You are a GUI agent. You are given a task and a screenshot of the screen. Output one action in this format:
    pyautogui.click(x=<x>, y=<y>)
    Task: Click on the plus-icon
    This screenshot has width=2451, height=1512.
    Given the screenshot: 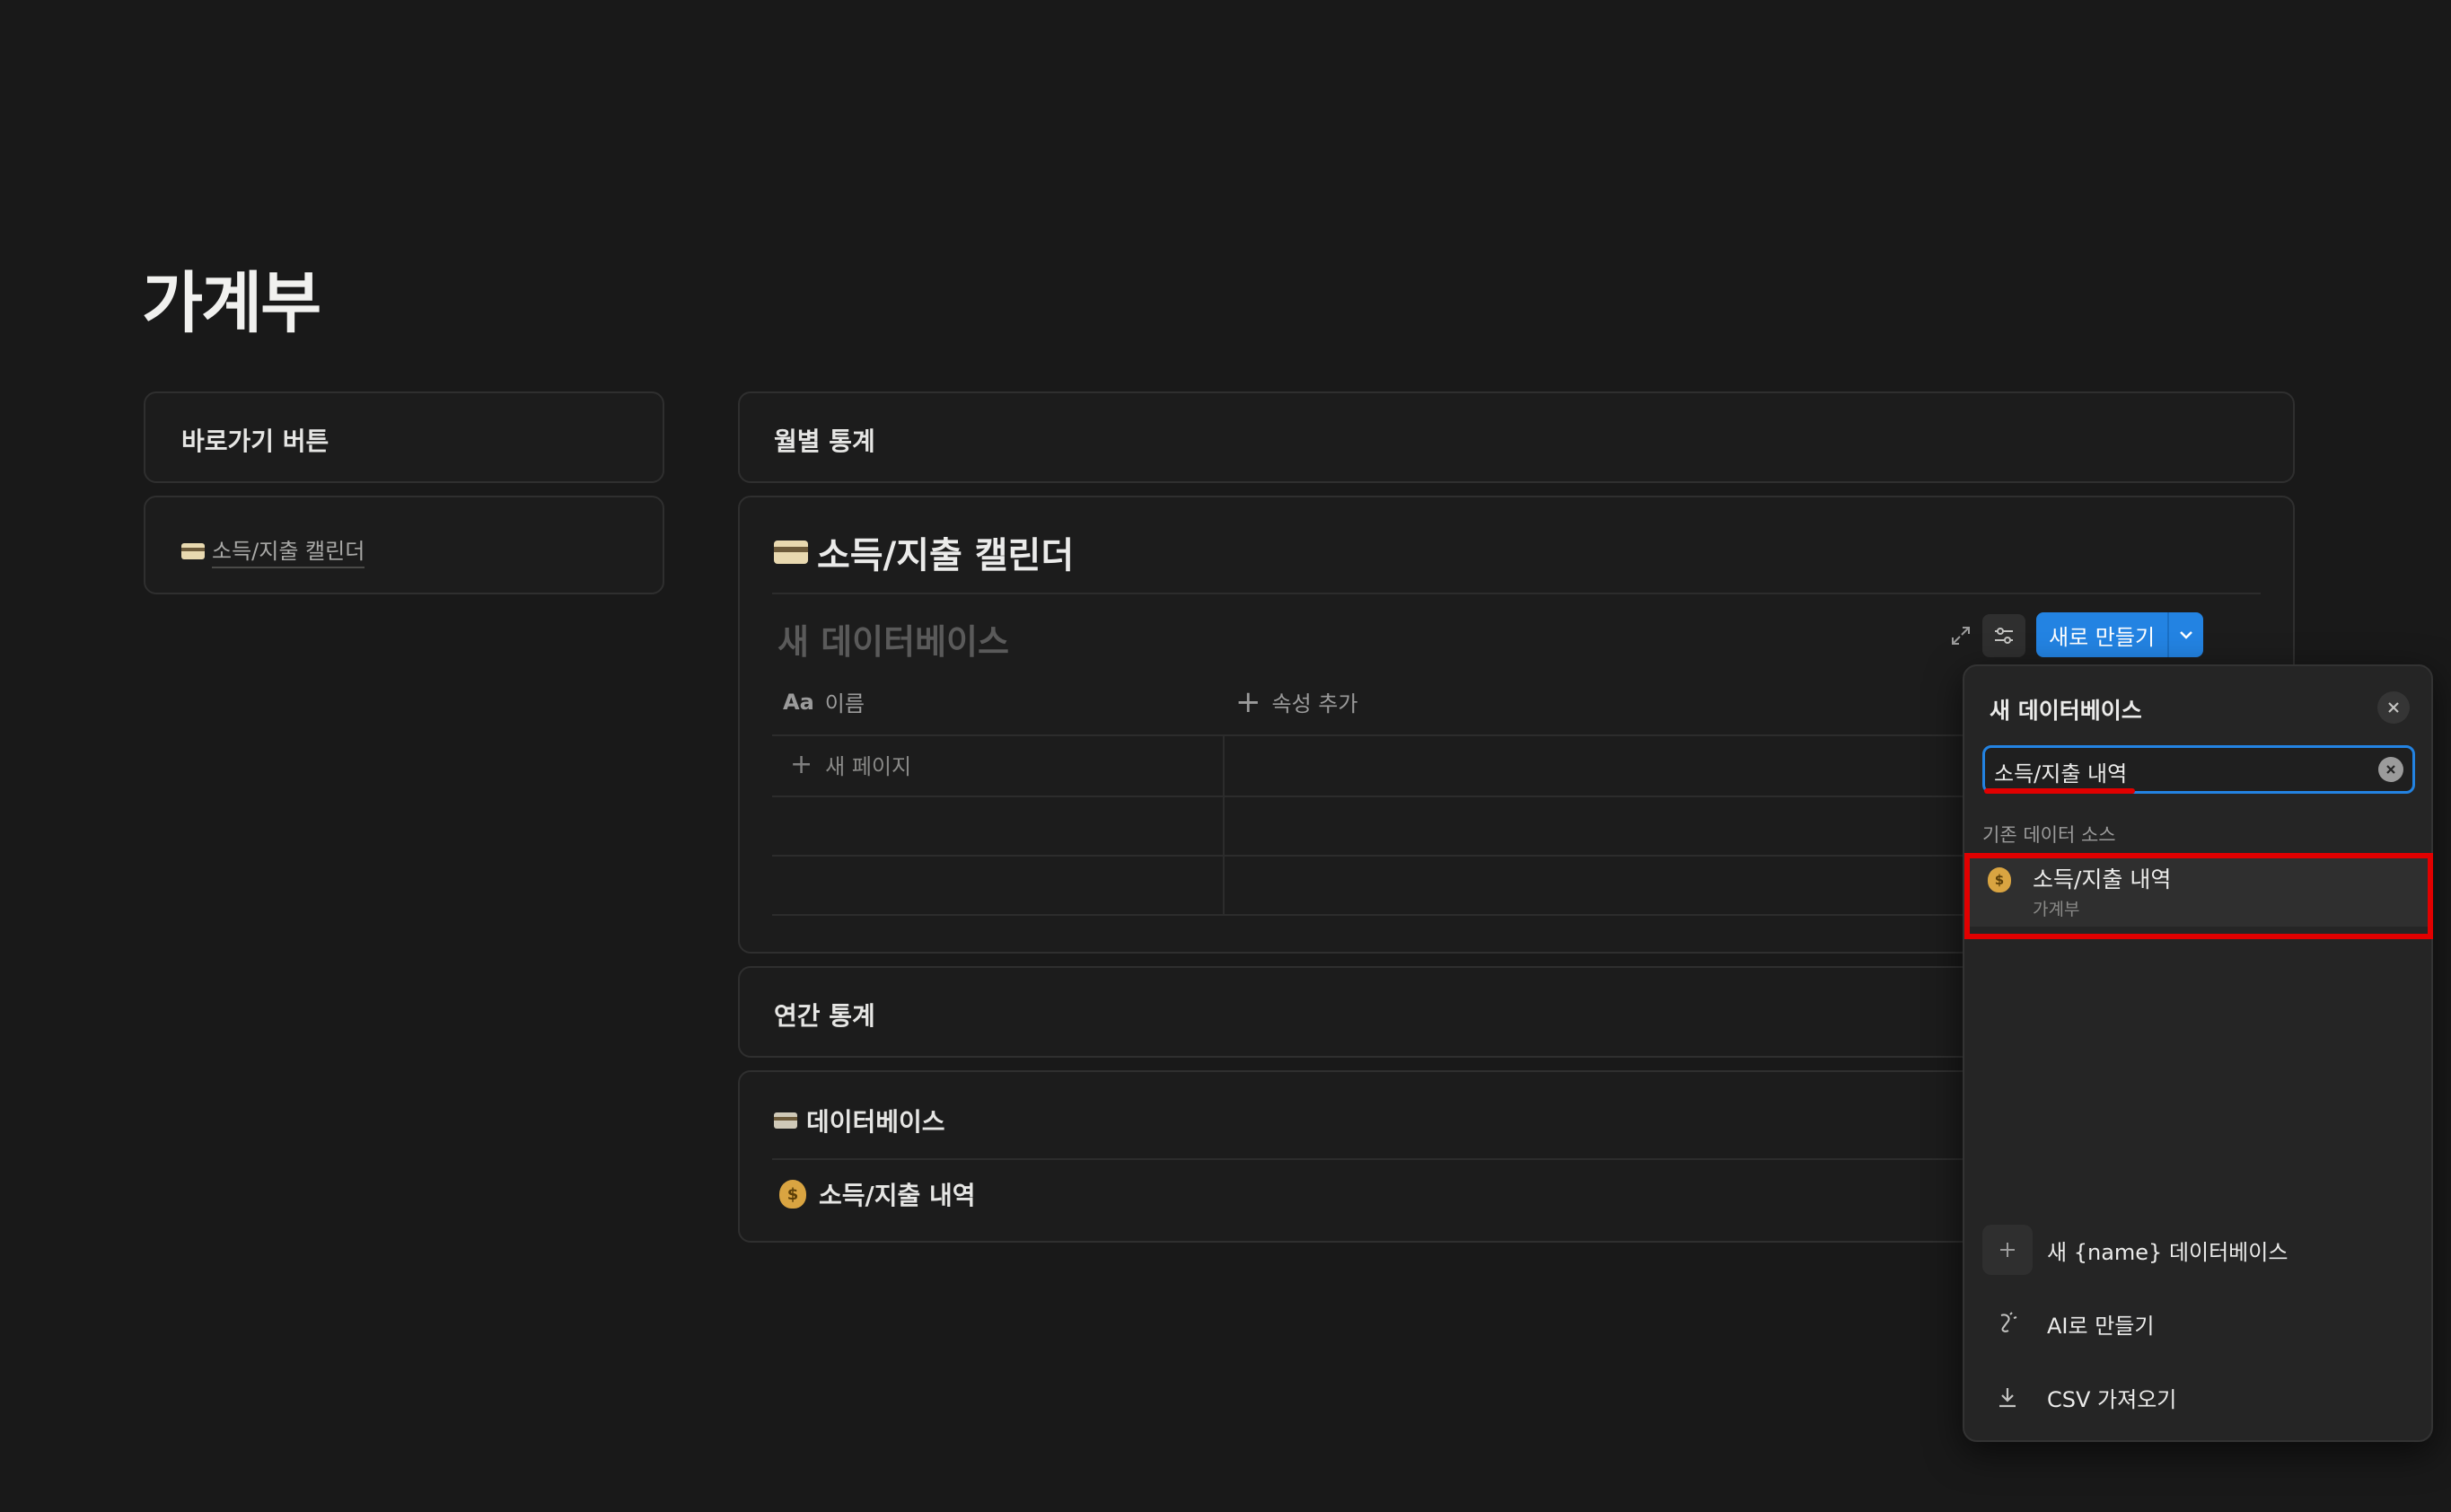 What is the action you would take?
    pyautogui.click(x=2008, y=1250)
    